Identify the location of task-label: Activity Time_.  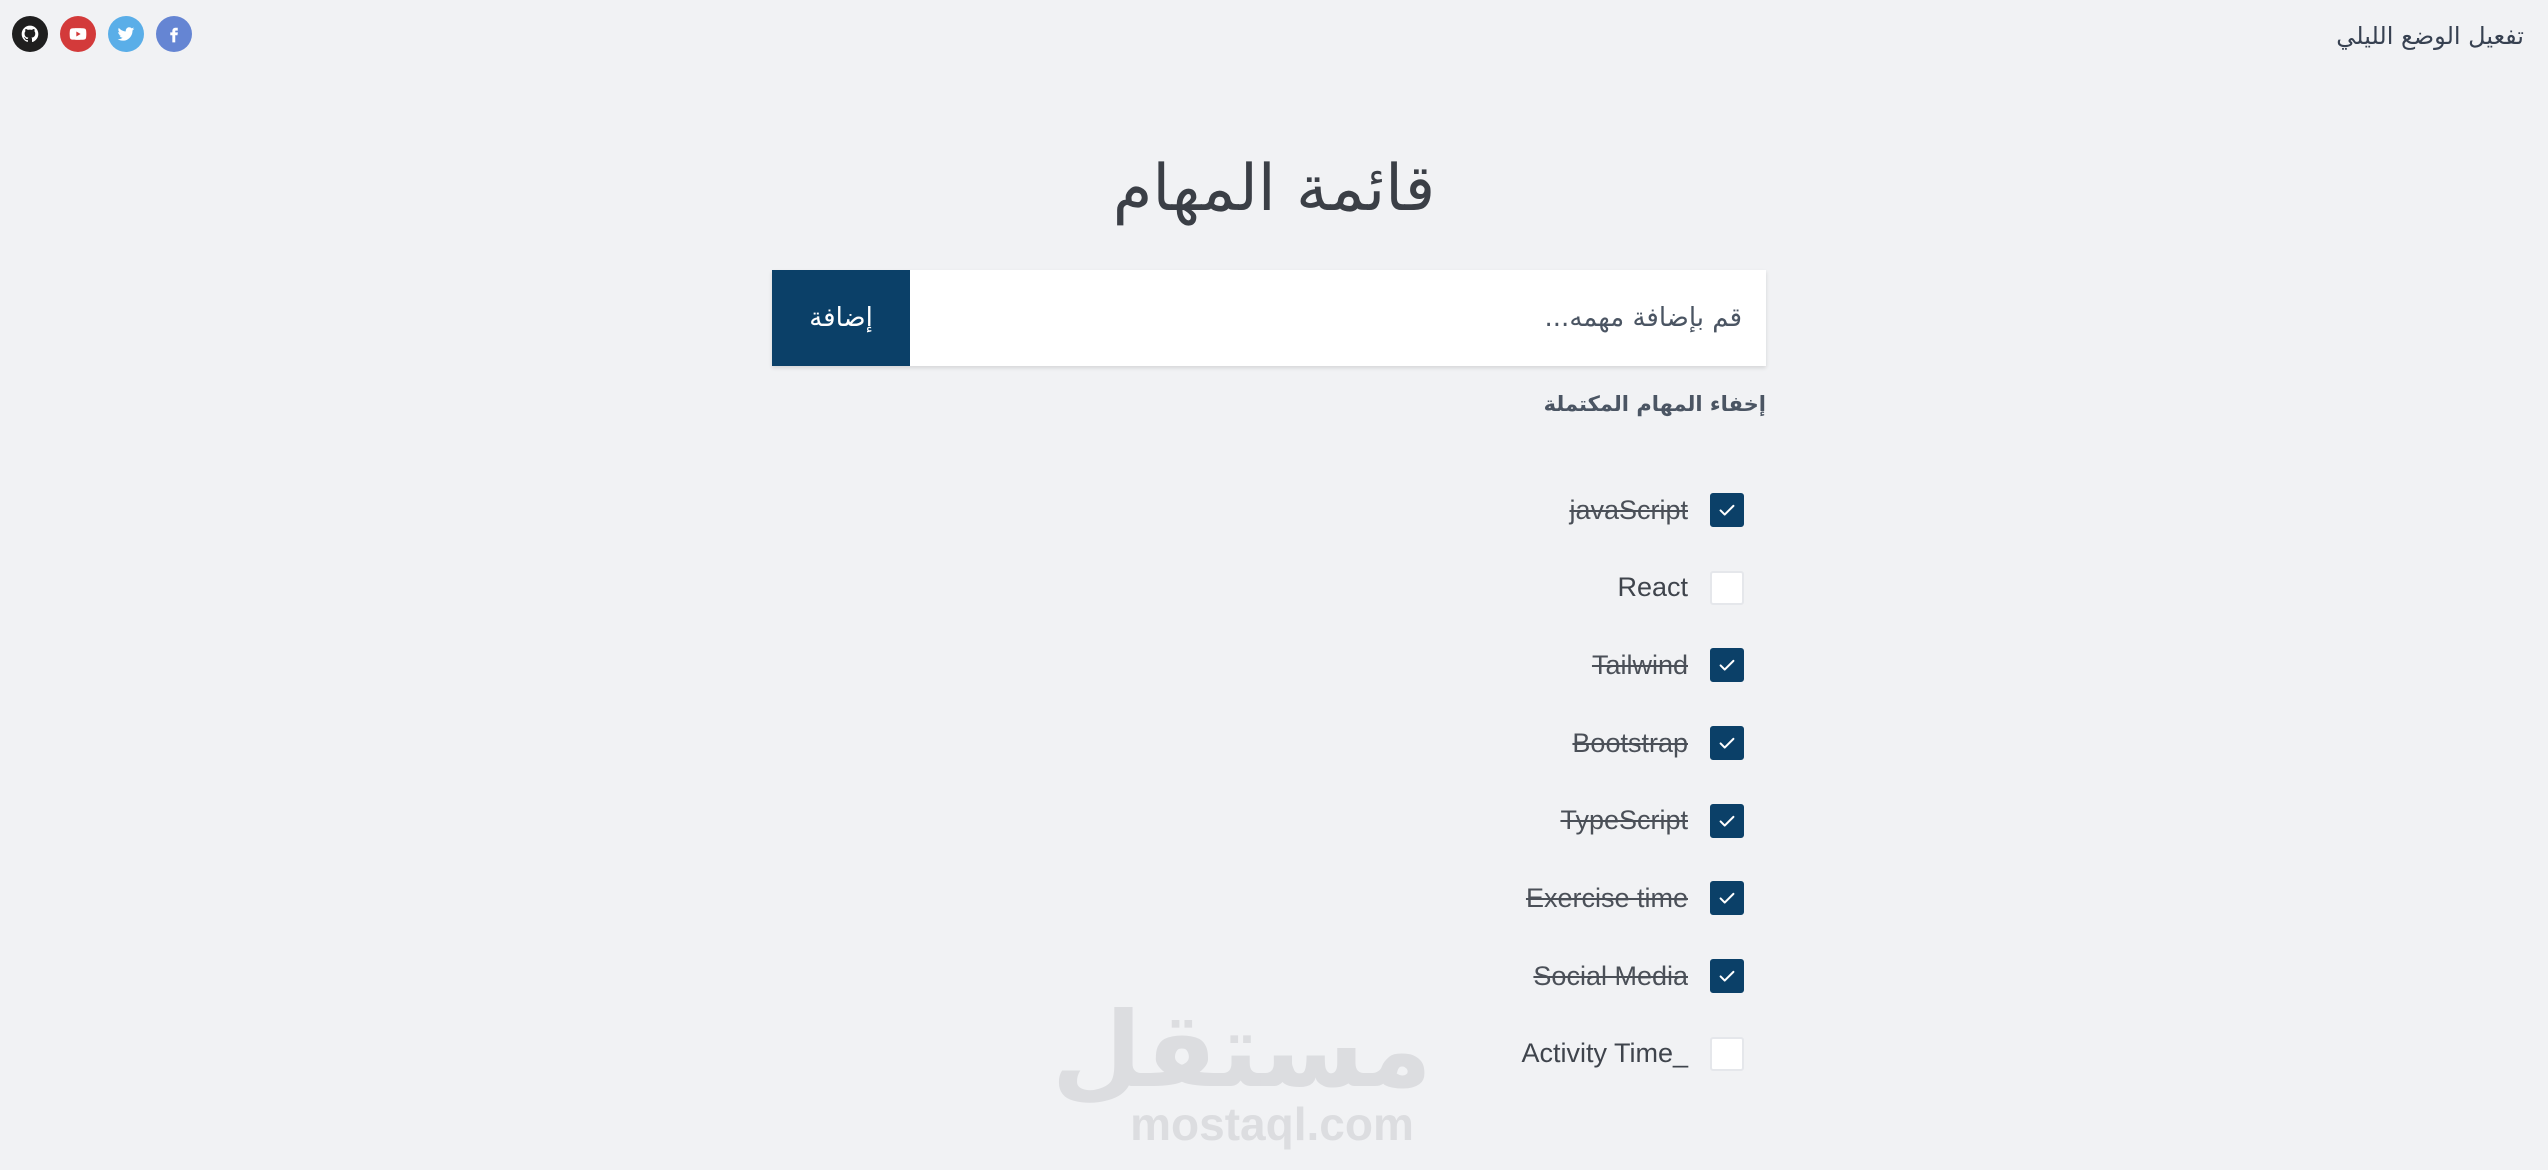
(1604, 1053).